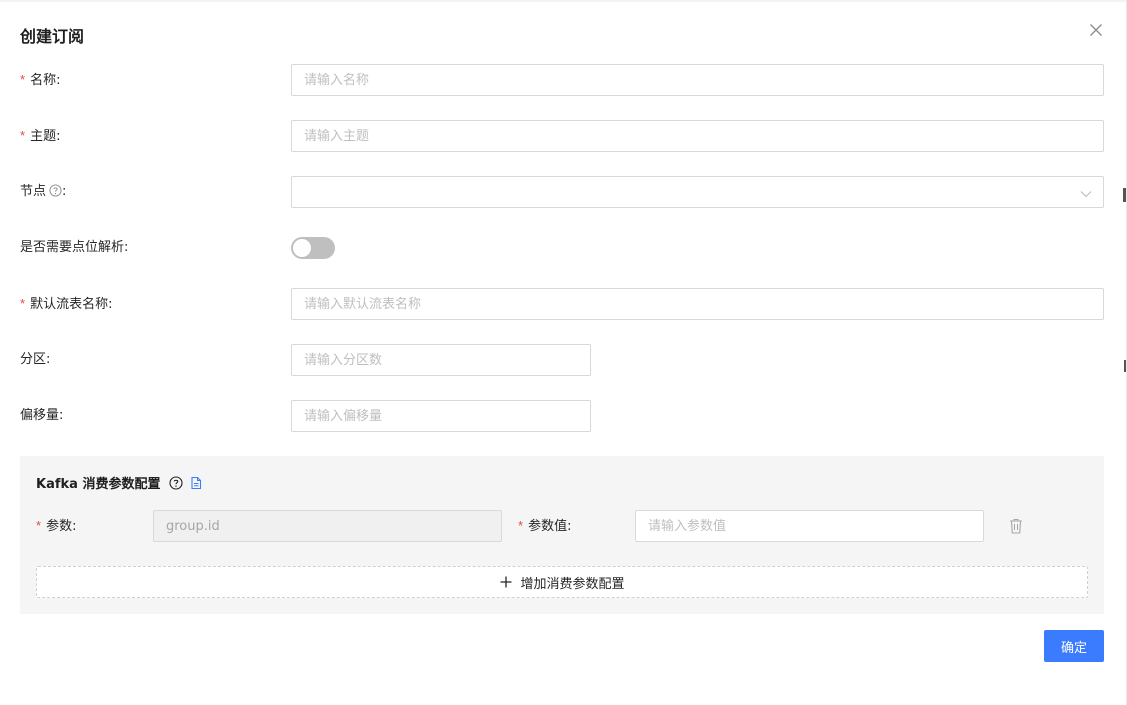 This screenshot has height=705, width=1127. Describe the element at coordinates (74, 247) in the screenshot. I see `point-parse-label: 是否需要点位解析:` at that location.